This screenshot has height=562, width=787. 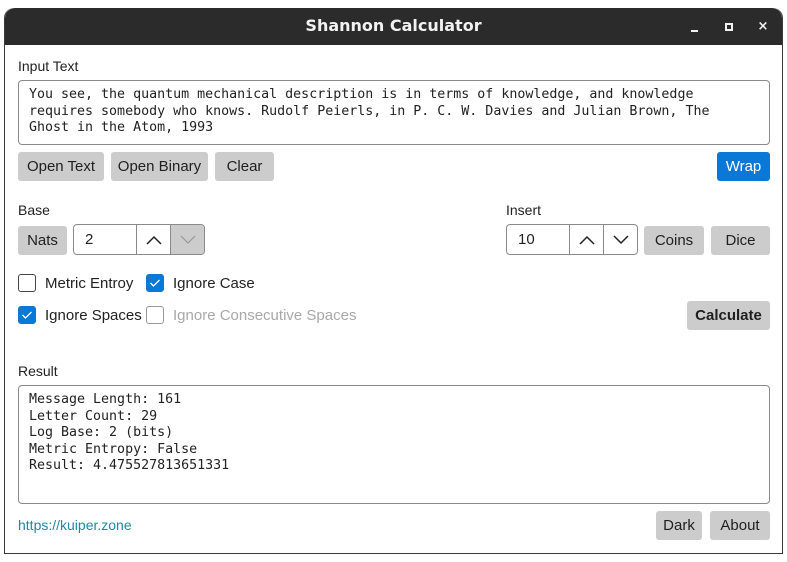 What do you see at coordinates (42, 240) in the screenshot?
I see `nats-button: Nats` at bounding box center [42, 240].